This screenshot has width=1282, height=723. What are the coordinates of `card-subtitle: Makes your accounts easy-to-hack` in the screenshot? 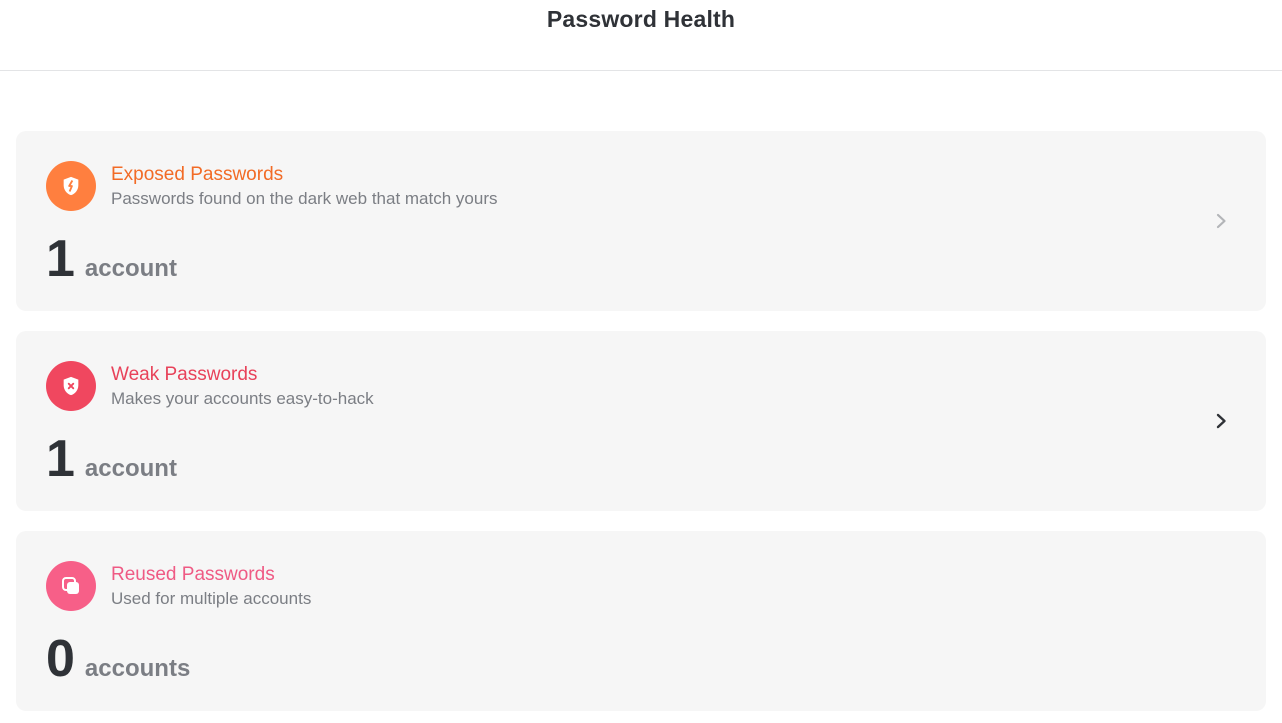 It's located at (242, 398).